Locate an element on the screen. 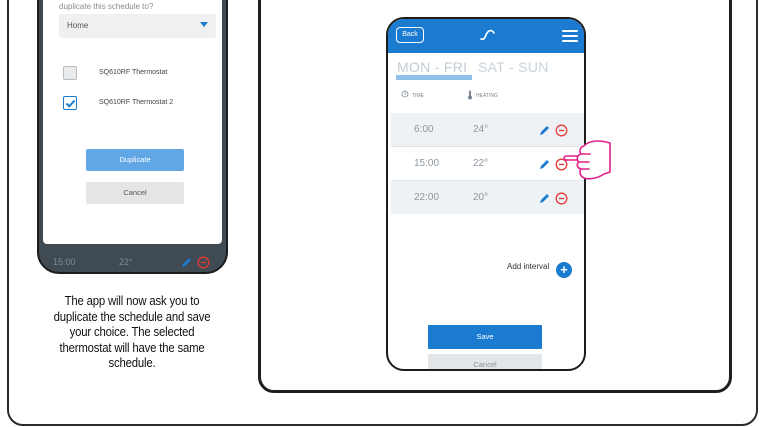  clock-icon is located at coordinates (405, 94).